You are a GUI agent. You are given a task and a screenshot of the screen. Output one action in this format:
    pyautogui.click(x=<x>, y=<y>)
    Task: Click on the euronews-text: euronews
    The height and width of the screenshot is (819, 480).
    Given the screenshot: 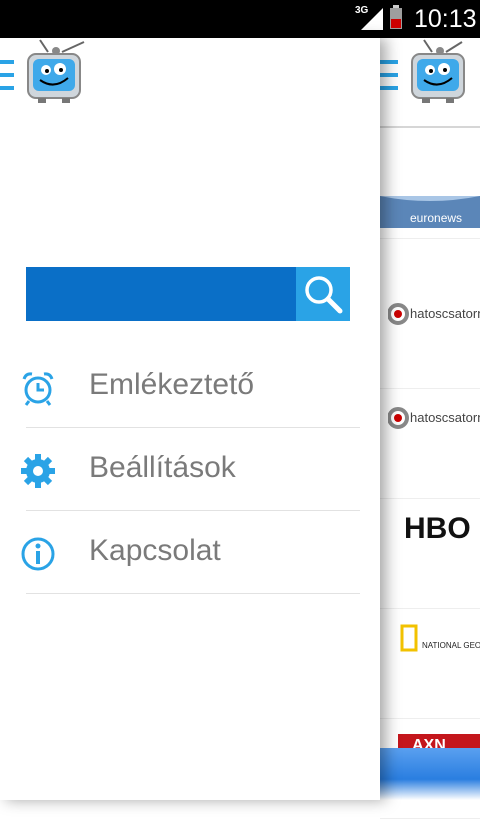 What is the action you would take?
    pyautogui.click(x=436, y=218)
    